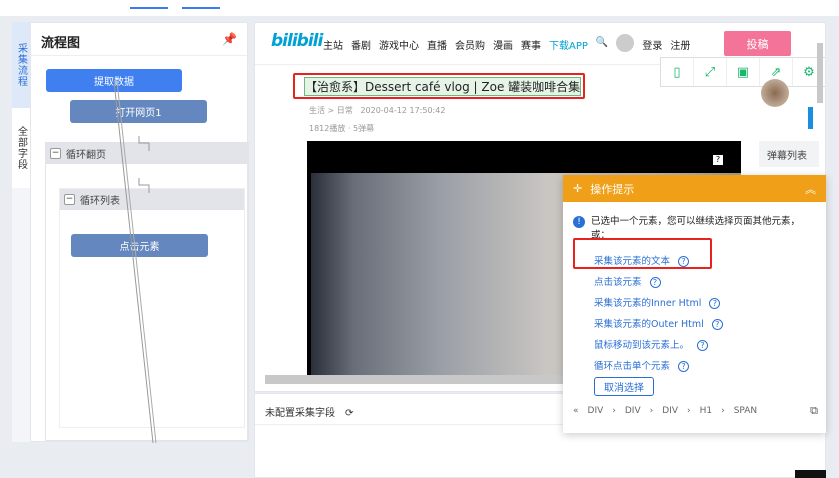  I want to click on nav-item: 漫画, so click(503, 44).